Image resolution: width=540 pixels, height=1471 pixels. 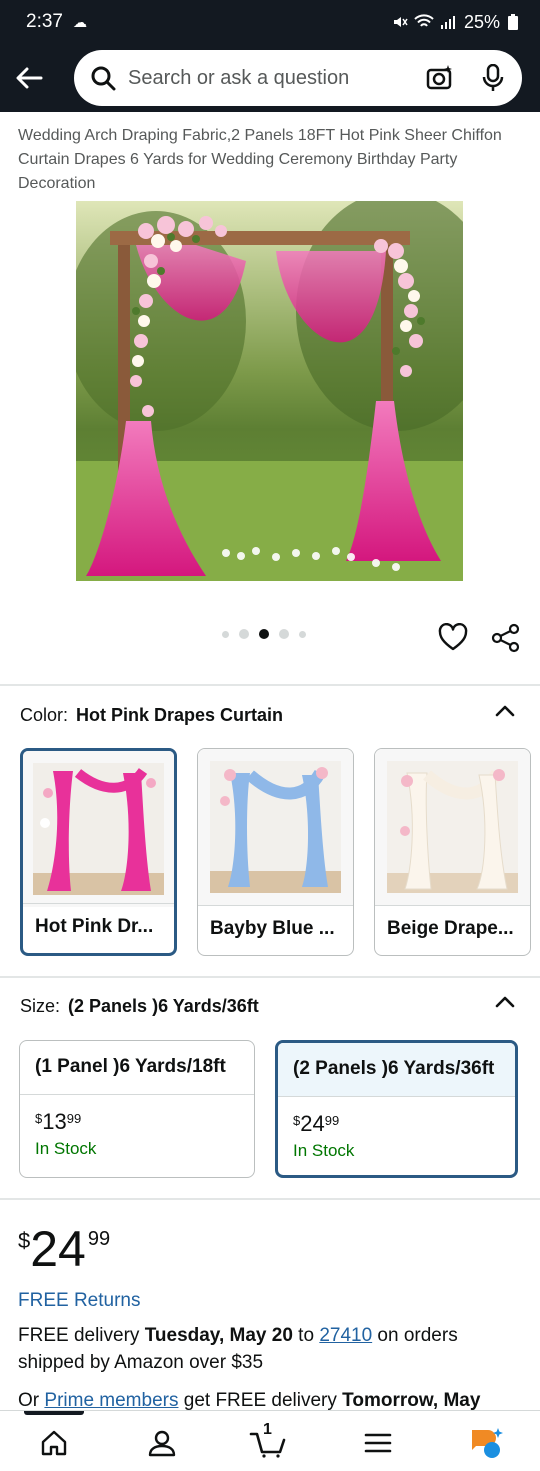 What do you see at coordinates (239, 77) in the screenshot?
I see `search-placeholder: Search or ask a question` at bounding box center [239, 77].